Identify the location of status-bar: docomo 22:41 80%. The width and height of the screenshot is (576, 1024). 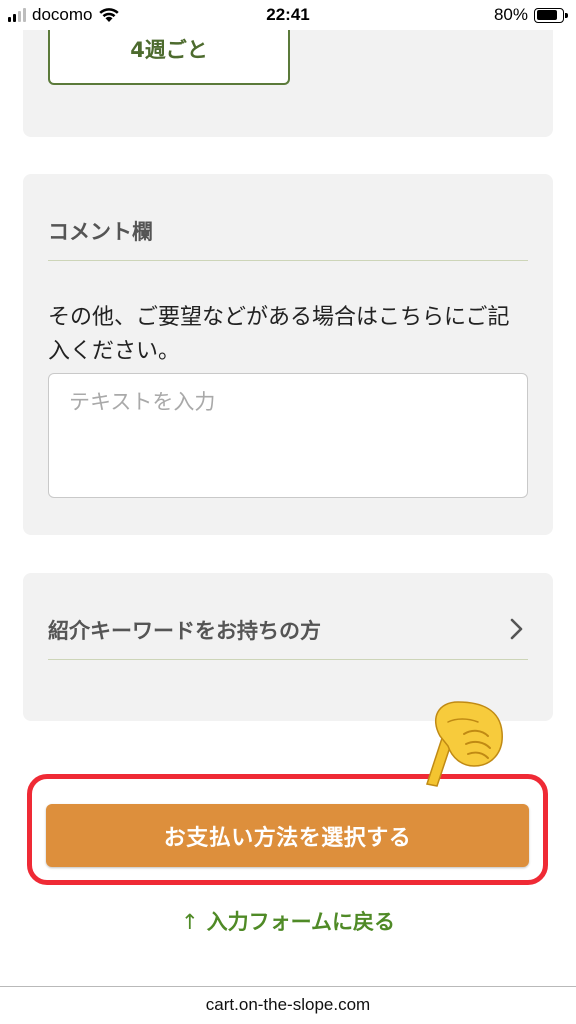
(288, 15).